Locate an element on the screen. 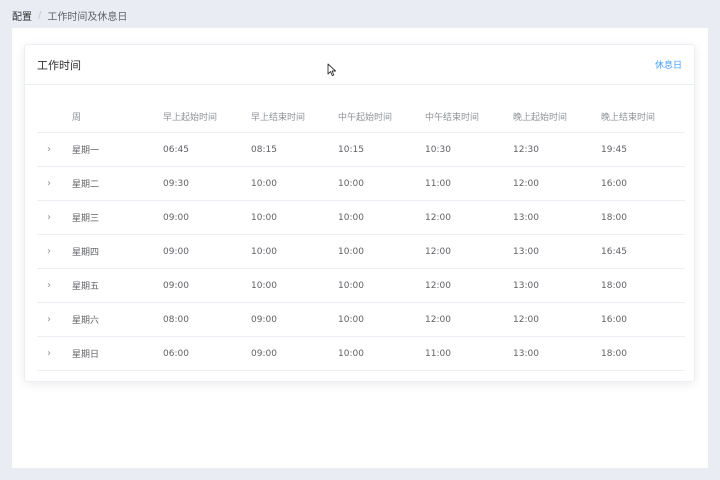 The height and width of the screenshot is (480, 720). table-row: › 星期一 06:45 08:15 10:15 10:30 12:30 19:45 is located at coordinates (361, 150).